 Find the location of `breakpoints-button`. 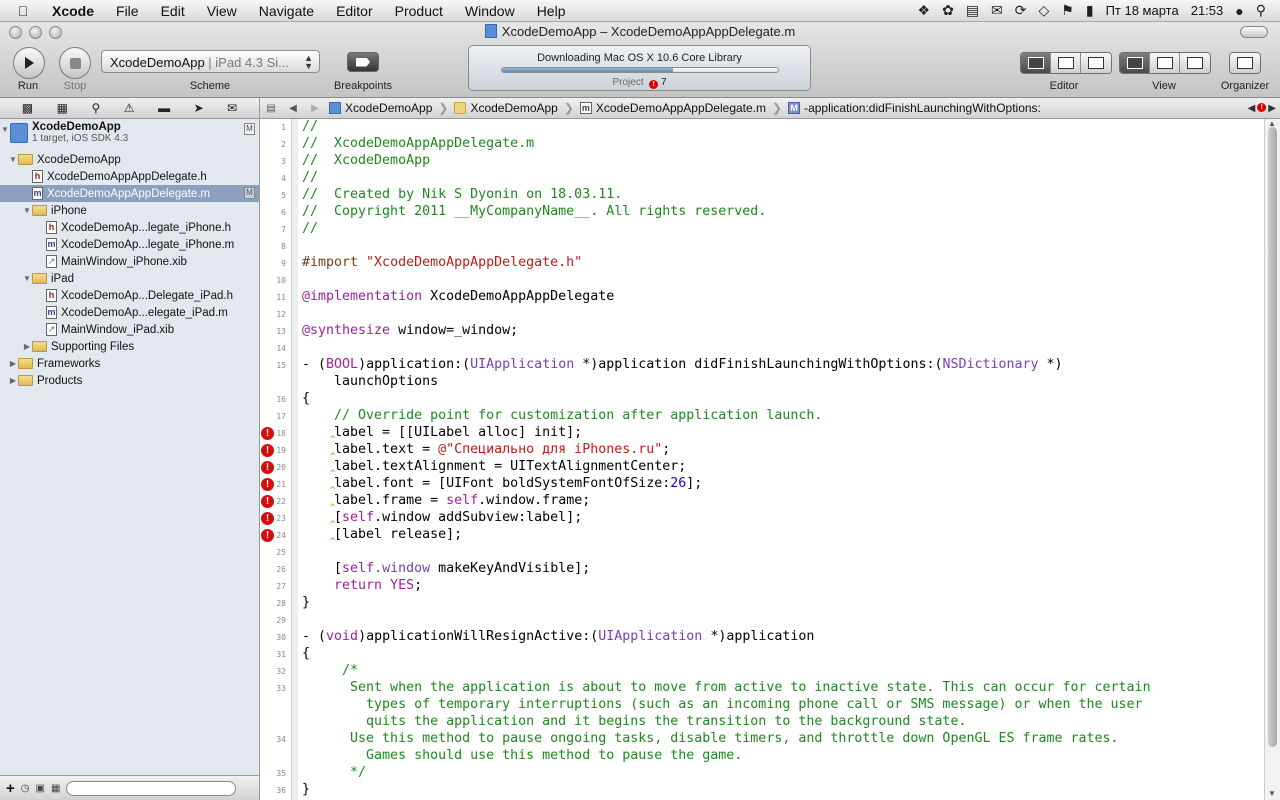

breakpoints-button is located at coordinates (363, 62).